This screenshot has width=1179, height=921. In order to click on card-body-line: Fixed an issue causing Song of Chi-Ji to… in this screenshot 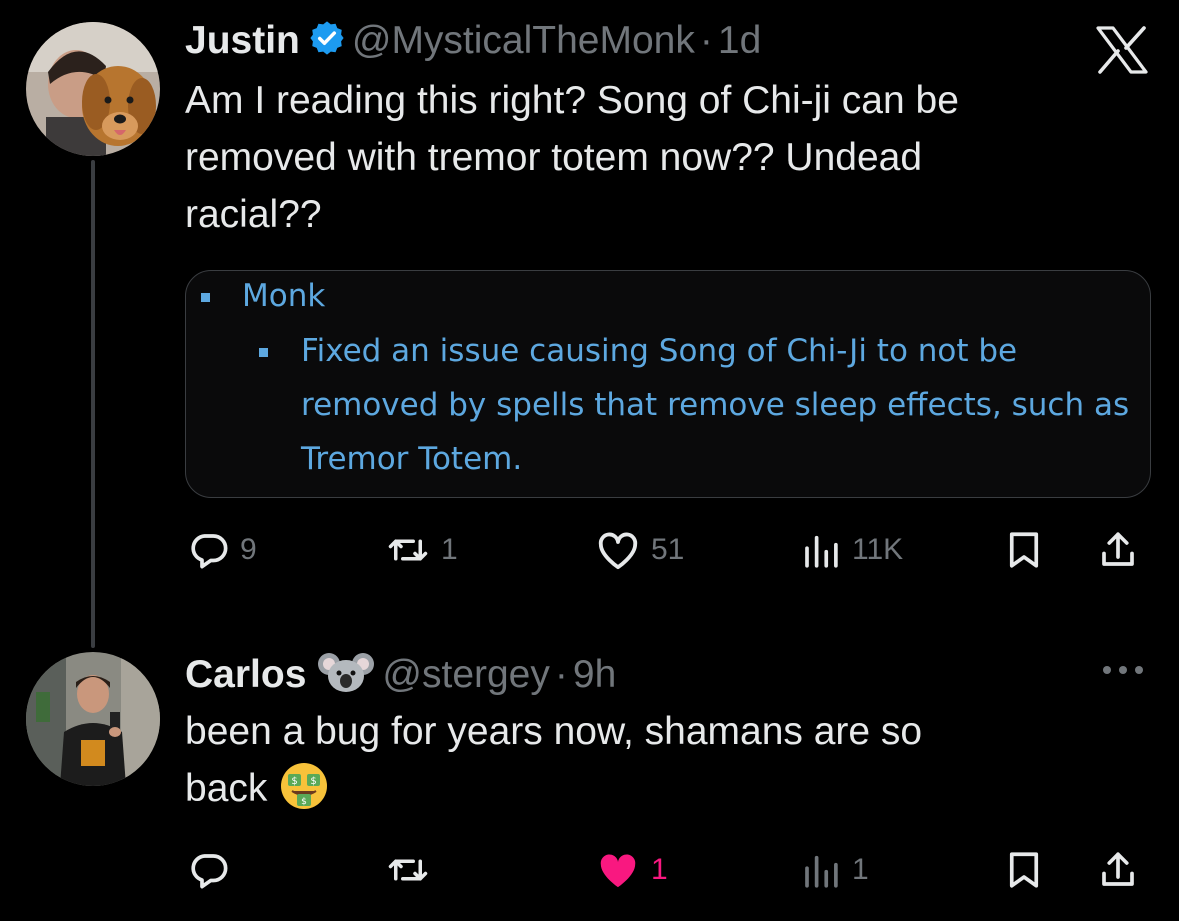, I will do `click(659, 351)`.